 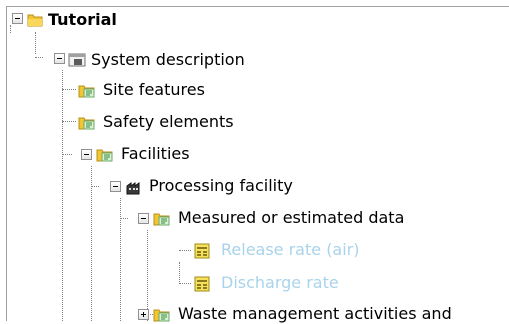 I want to click on node-label: Tutorial, so click(x=82, y=19).